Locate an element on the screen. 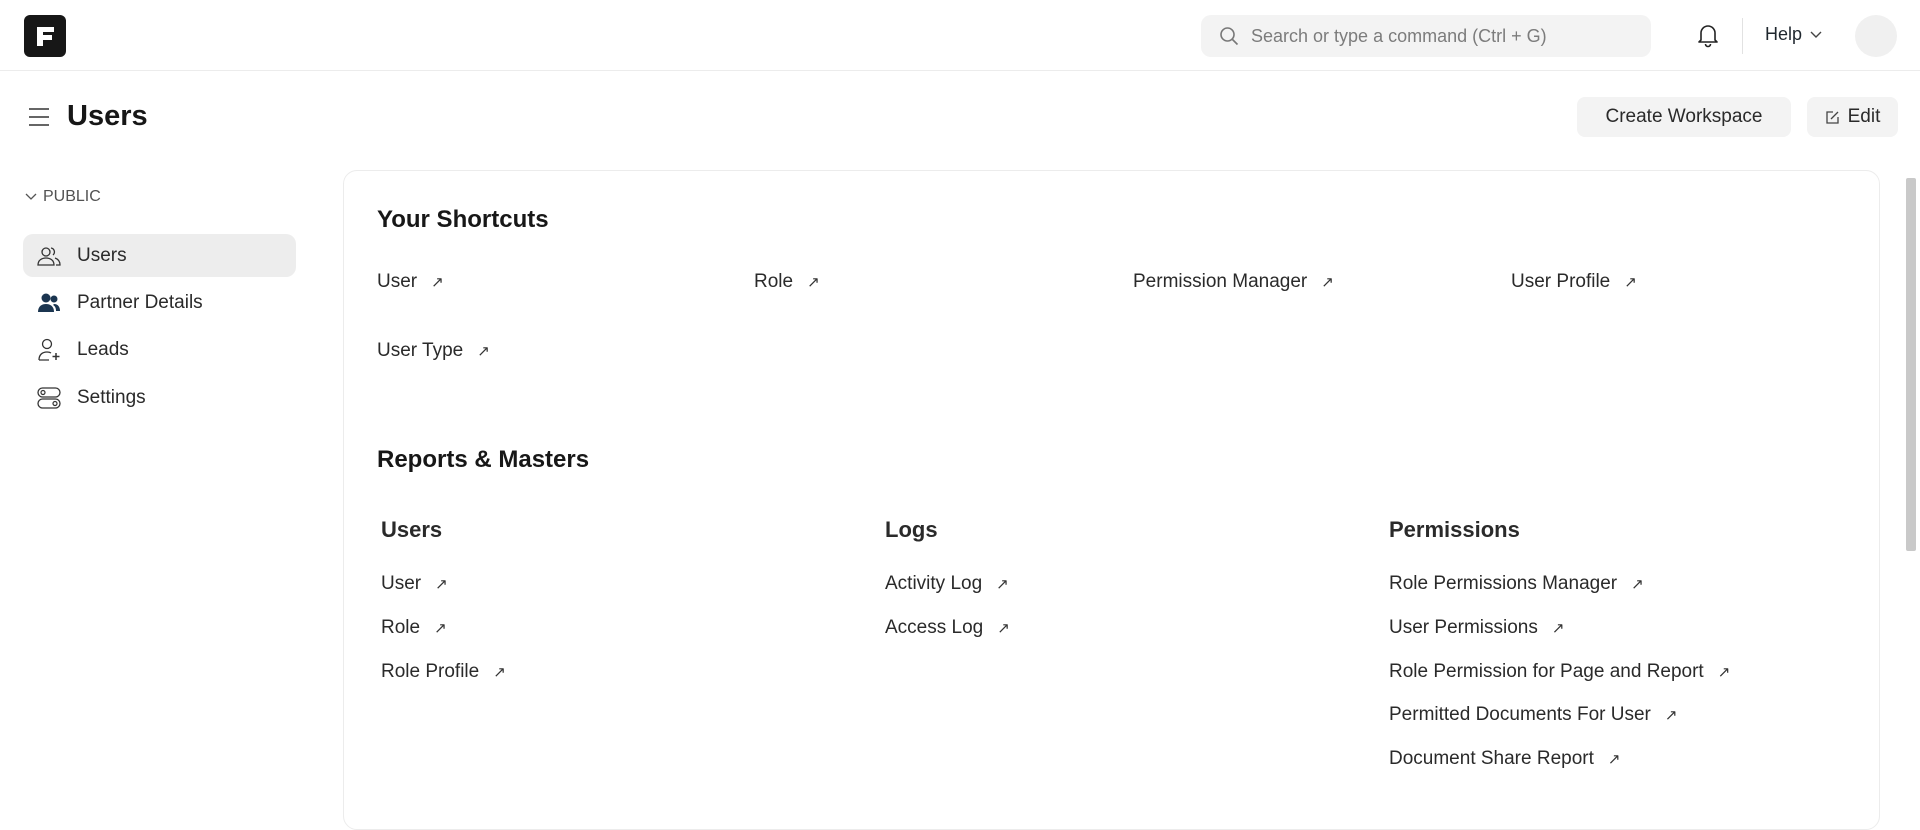 This screenshot has width=1920, height=830. create-workspace-button: Create Workspace is located at coordinates (1684, 117).